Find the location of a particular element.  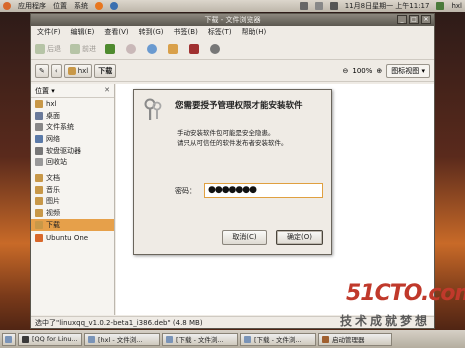

zoom-controls: ⊖ 100% ⊕ 图标视图 ▾ is located at coordinates (386, 71).